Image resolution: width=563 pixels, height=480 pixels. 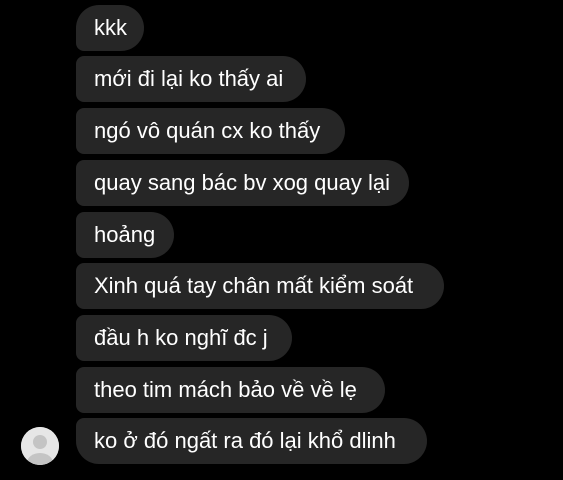 I want to click on message-bubble: ngó vô quán cx ko thấy, so click(x=210, y=131).